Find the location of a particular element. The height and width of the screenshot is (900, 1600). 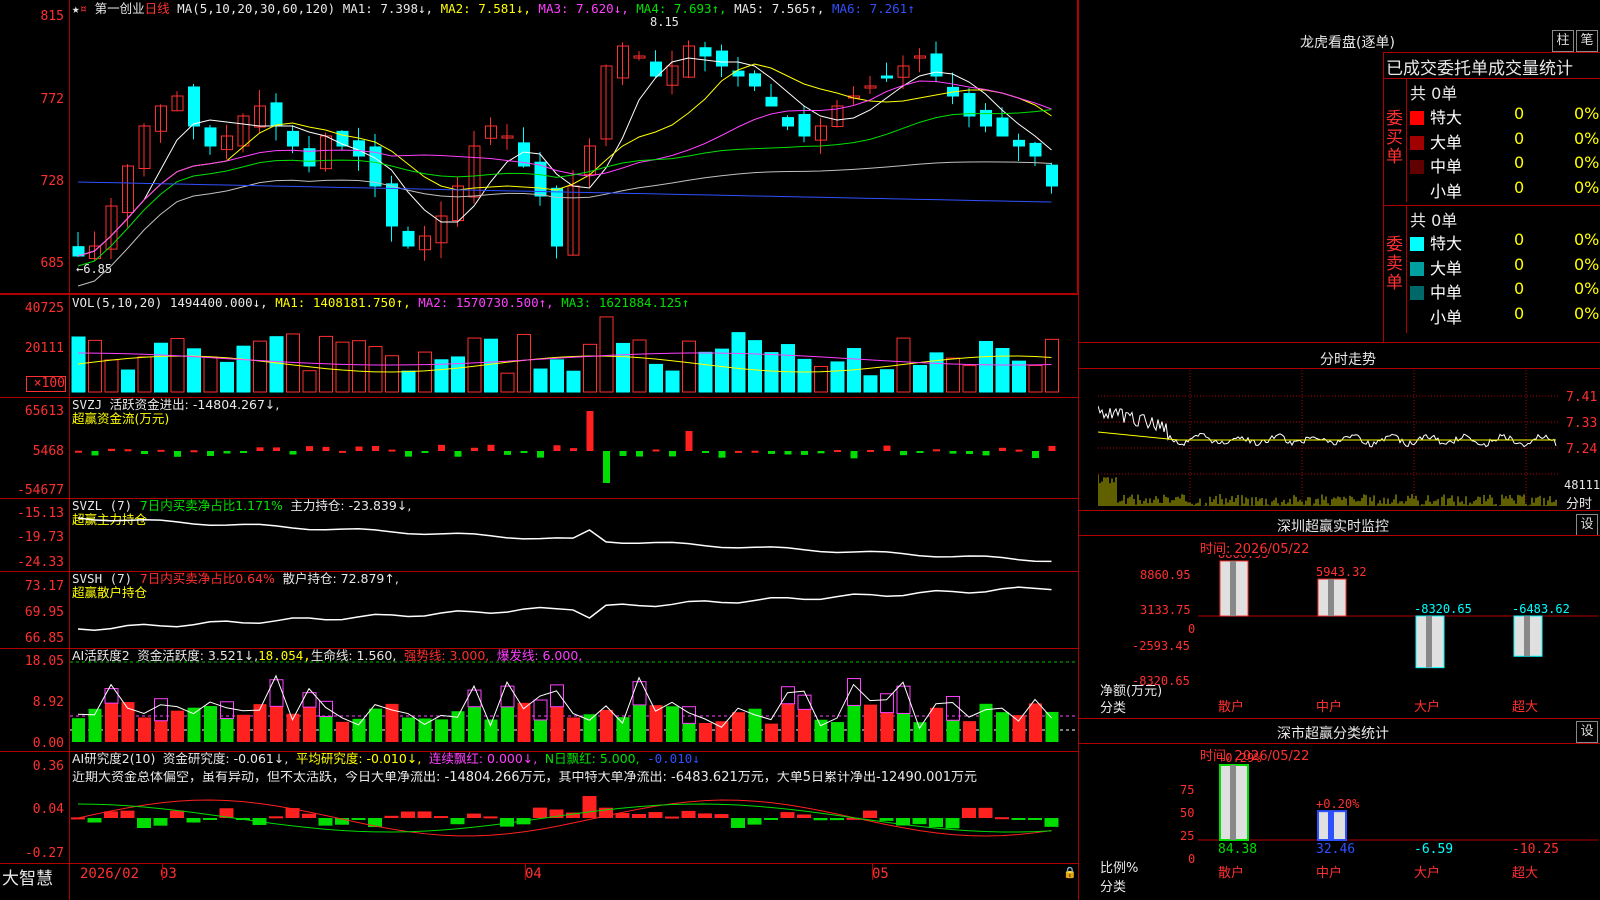

dragon-title: 龙虎看盘(逐单) is located at coordinates (1347, 43).